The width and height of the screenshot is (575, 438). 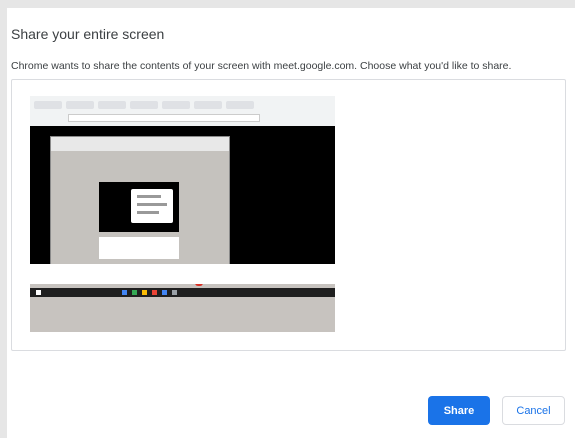 I want to click on preview-window, so click(x=140, y=208).